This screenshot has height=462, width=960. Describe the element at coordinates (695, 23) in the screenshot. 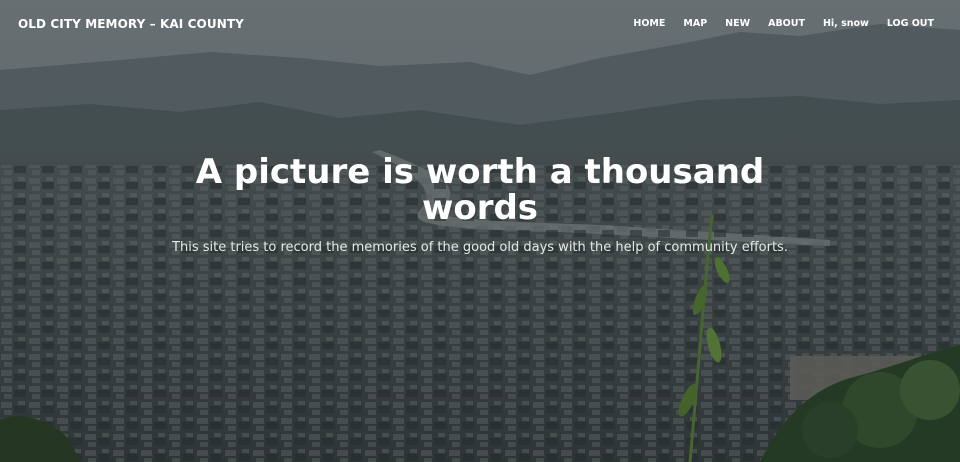

I see `nav-link-map: MAP` at that location.